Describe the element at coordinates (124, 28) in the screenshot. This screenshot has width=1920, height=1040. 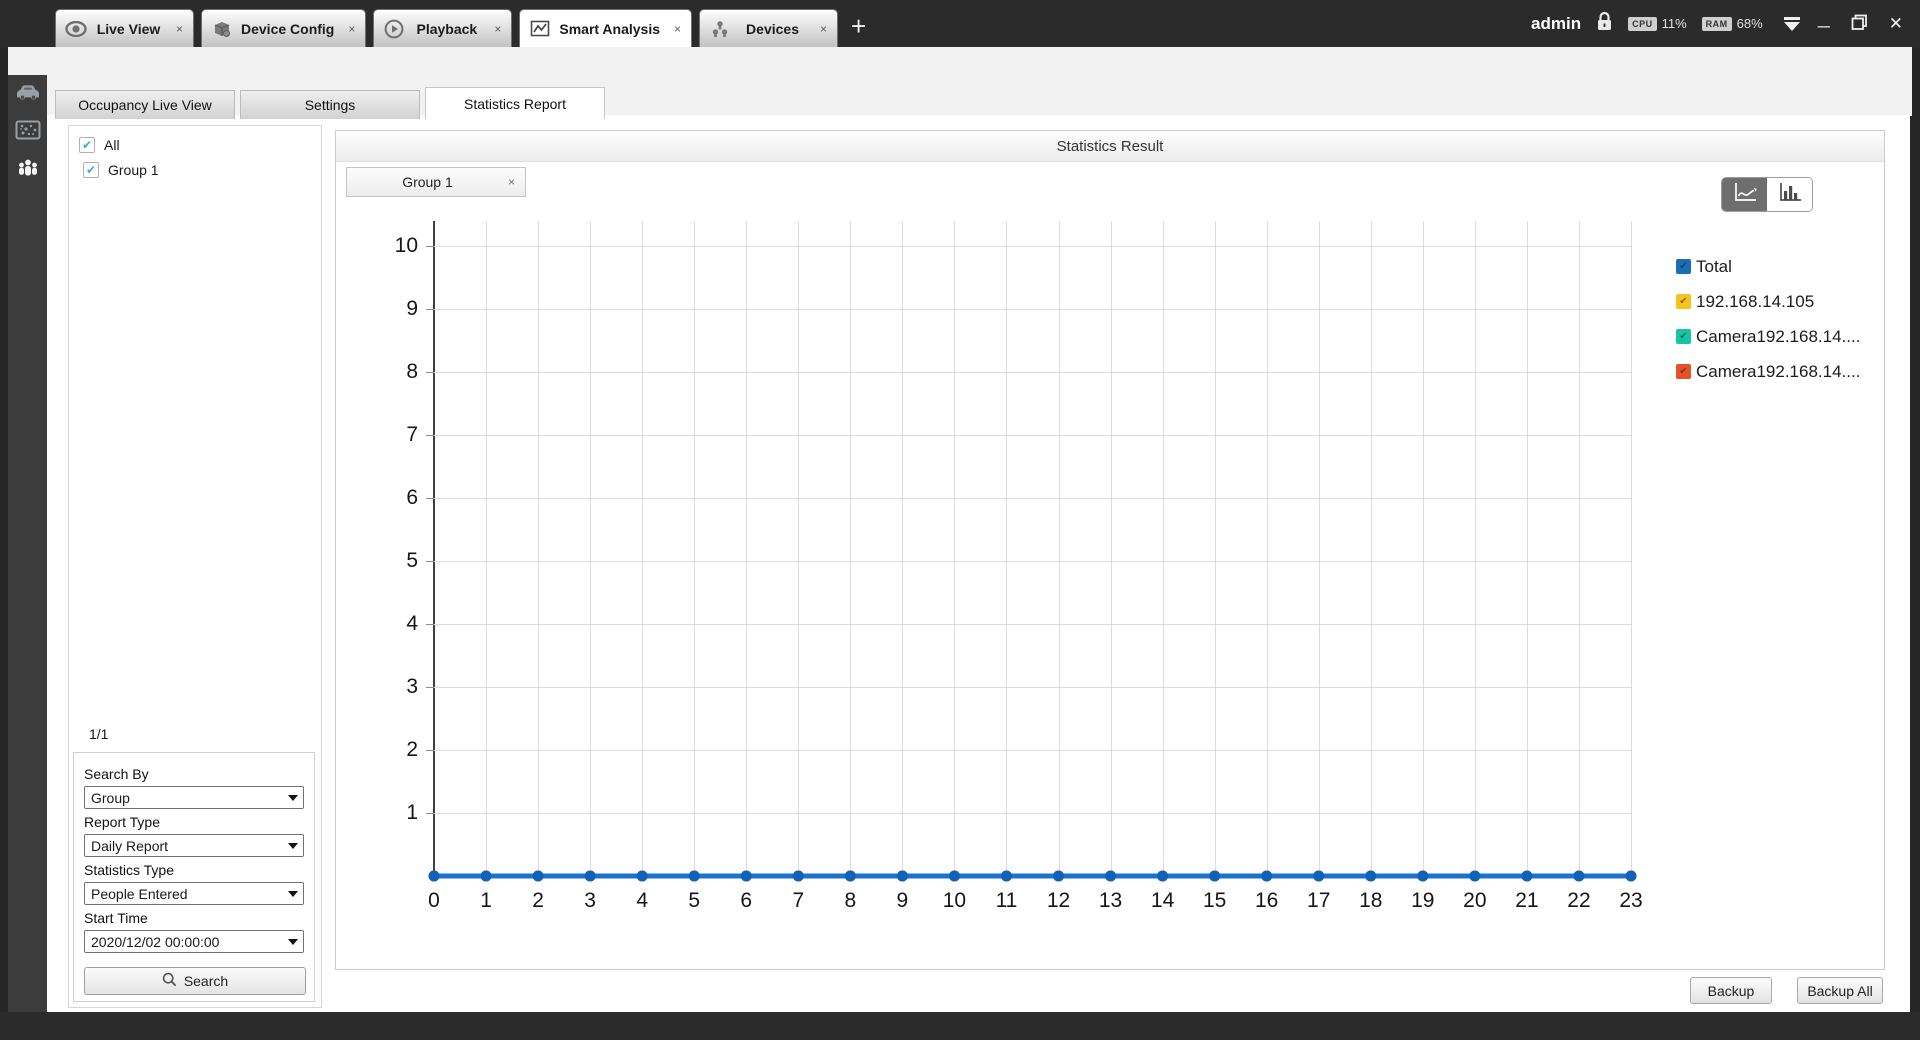
I see `tab-live-view: Live View ×` at that location.